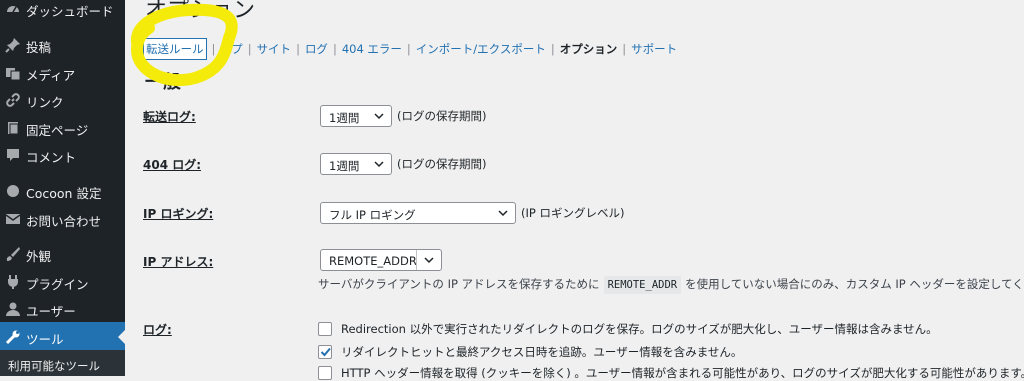 This screenshot has height=381, width=1024. Describe the element at coordinates (418, 213) in the screenshot. I see `ip-logging-select: フル IP ロギング` at that location.